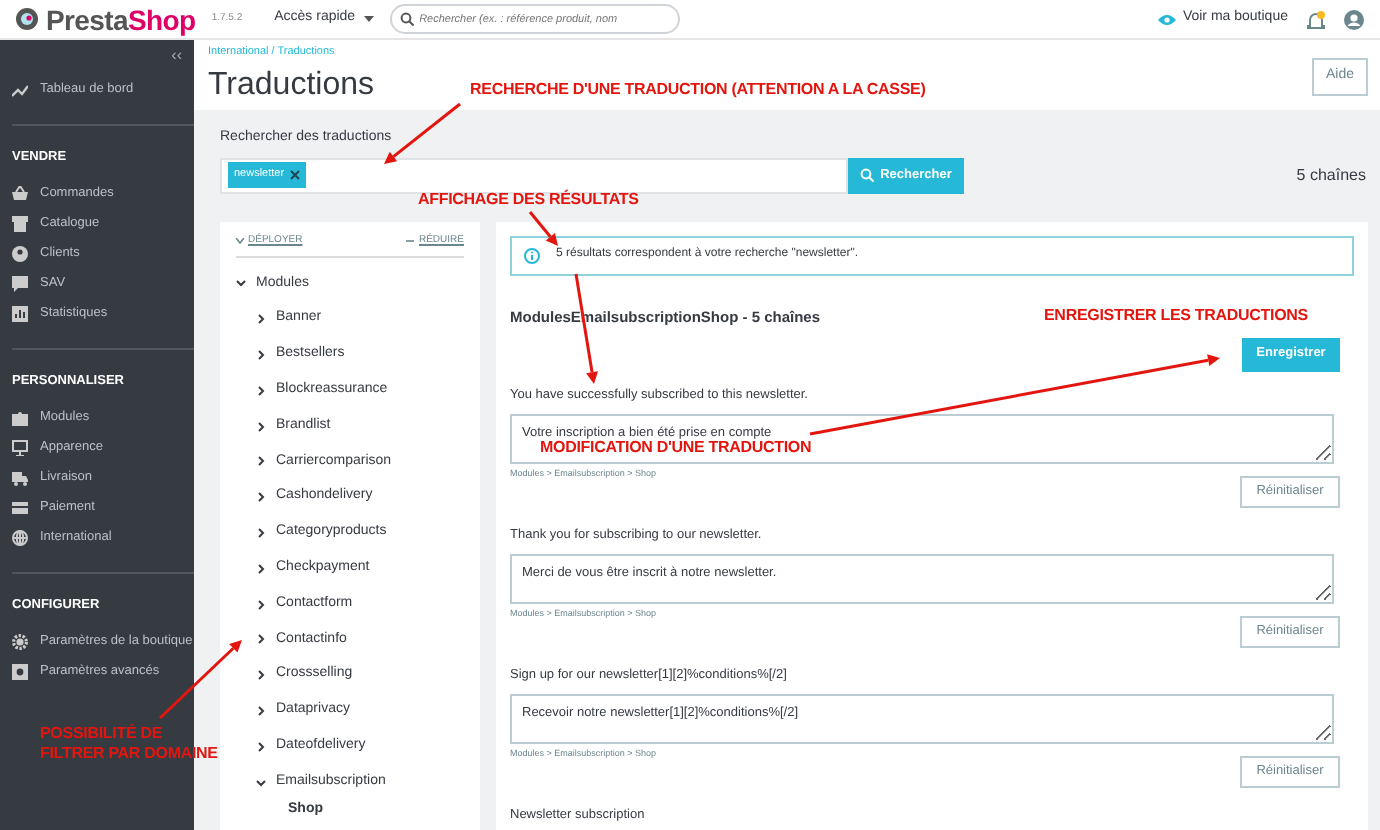 This screenshot has width=1380, height=830. Describe the element at coordinates (20, 418) in the screenshot. I see `puzzle-icon` at that location.